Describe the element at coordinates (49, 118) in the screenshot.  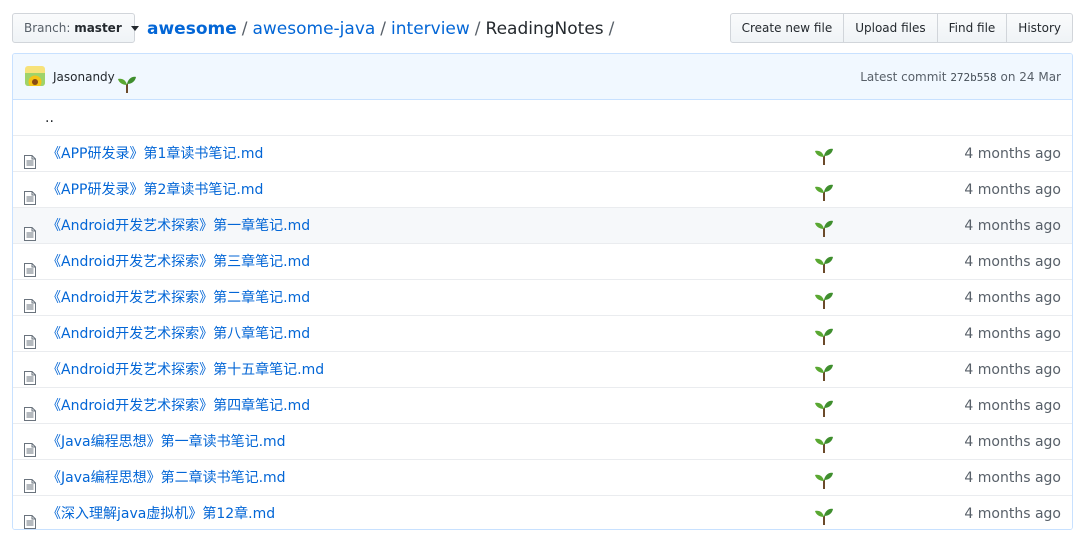
I see `parent-directory-link: ..` at that location.